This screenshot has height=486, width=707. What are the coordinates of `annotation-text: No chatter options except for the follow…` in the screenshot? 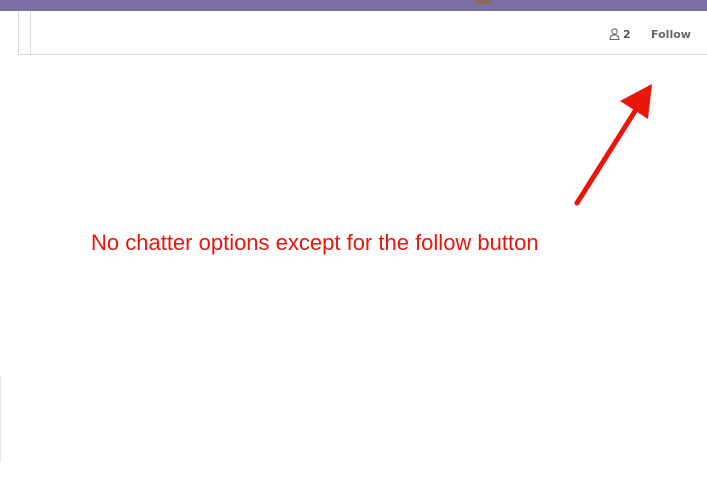 It's located at (315, 242).